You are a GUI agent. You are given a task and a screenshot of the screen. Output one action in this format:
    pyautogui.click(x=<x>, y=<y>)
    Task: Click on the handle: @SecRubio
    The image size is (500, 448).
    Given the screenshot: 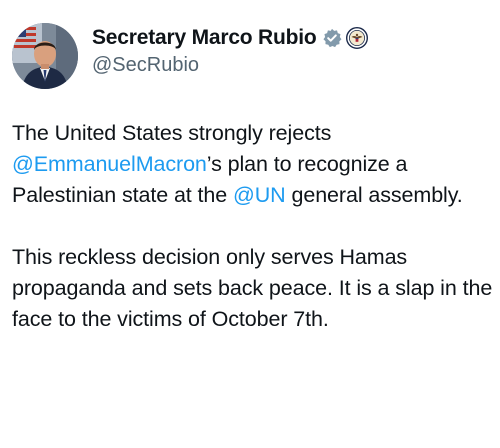 What is the action you would take?
    pyautogui.click(x=292, y=65)
    